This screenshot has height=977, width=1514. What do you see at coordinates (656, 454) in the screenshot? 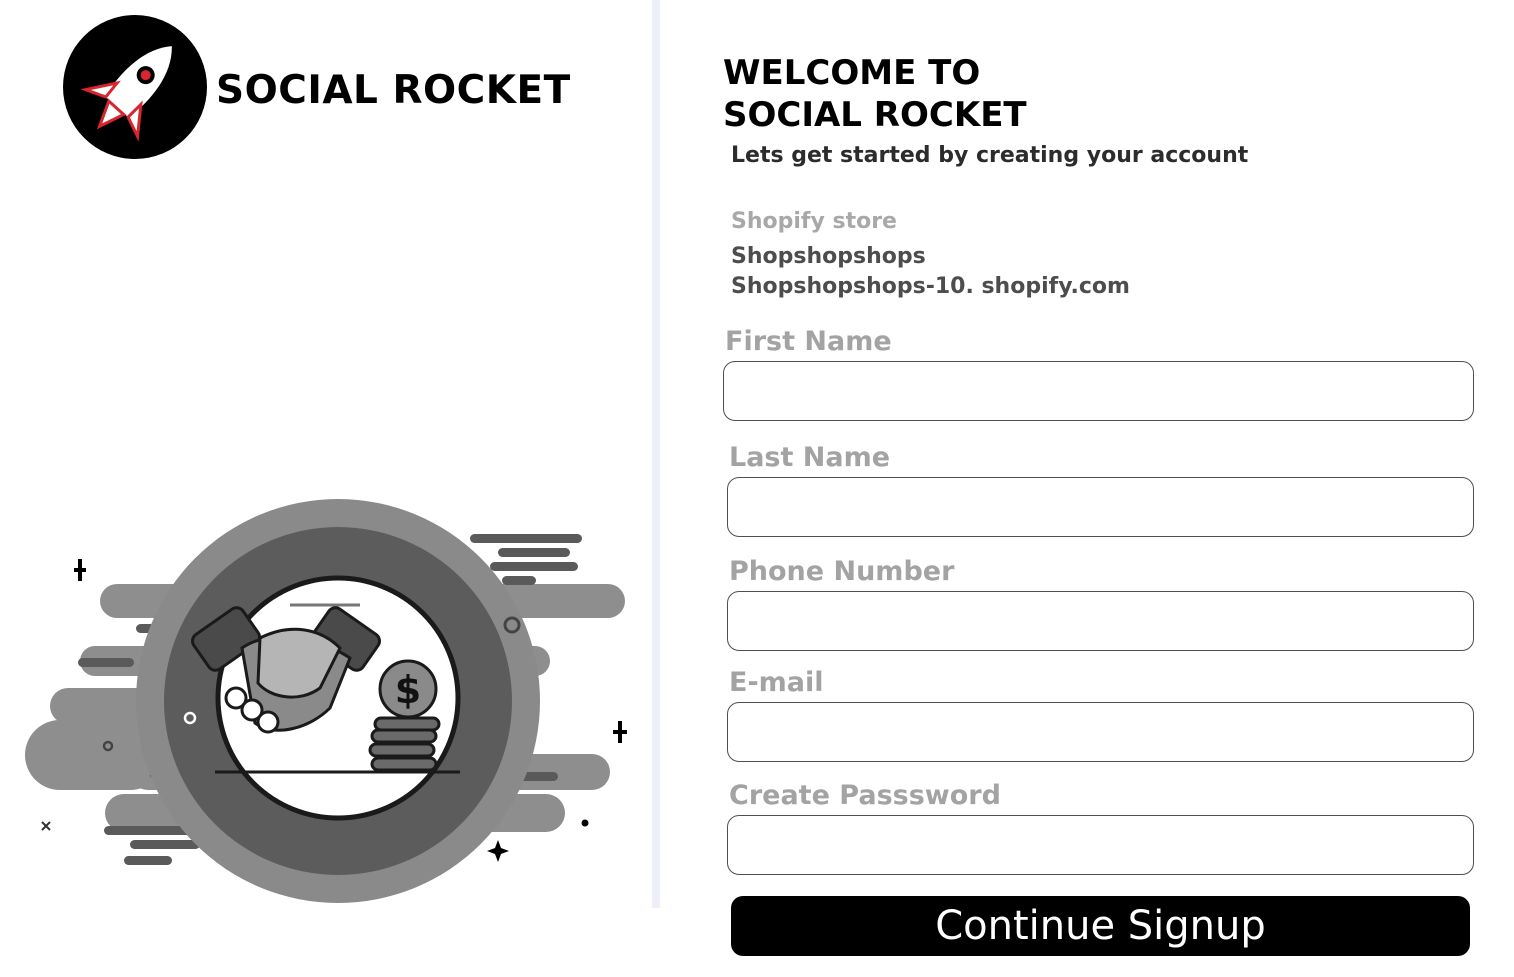
I see `panel-divider` at bounding box center [656, 454].